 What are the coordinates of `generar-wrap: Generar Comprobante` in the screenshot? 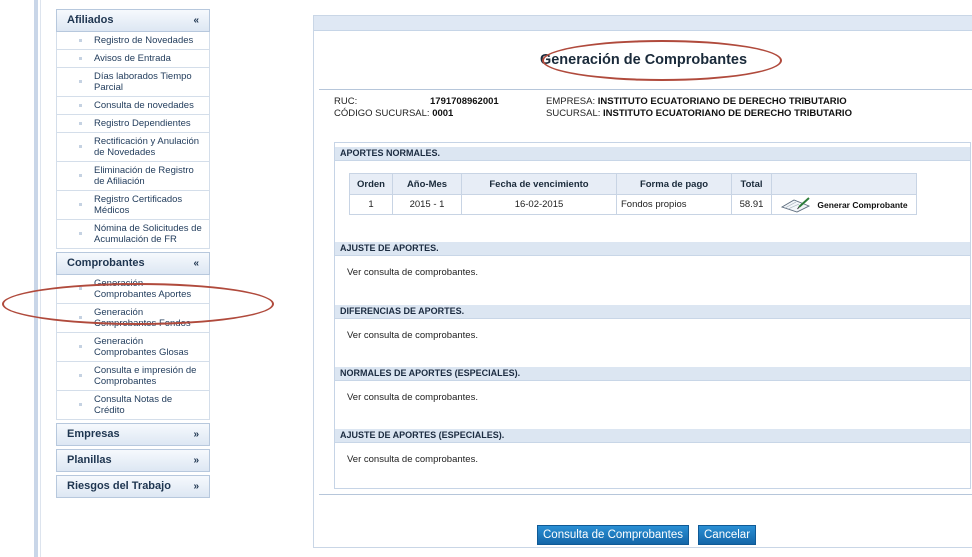 It's located at (844, 204).